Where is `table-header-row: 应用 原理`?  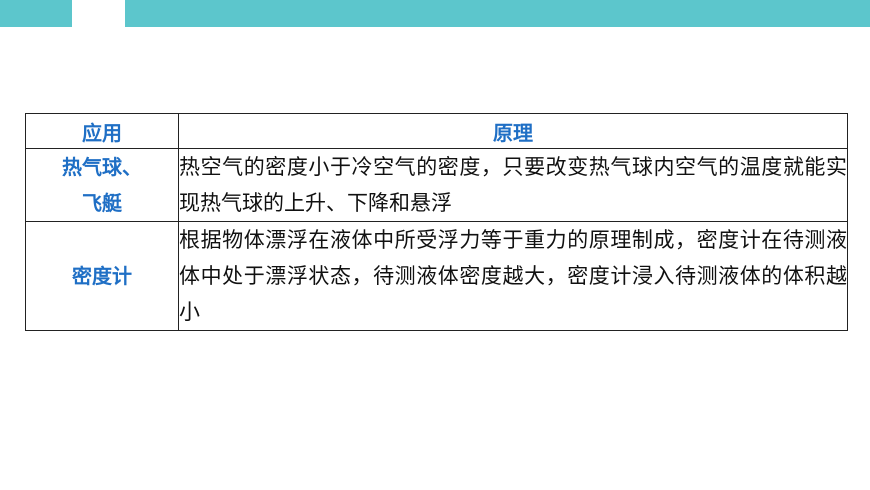 table-header-row: 应用 原理 is located at coordinates (436, 131).